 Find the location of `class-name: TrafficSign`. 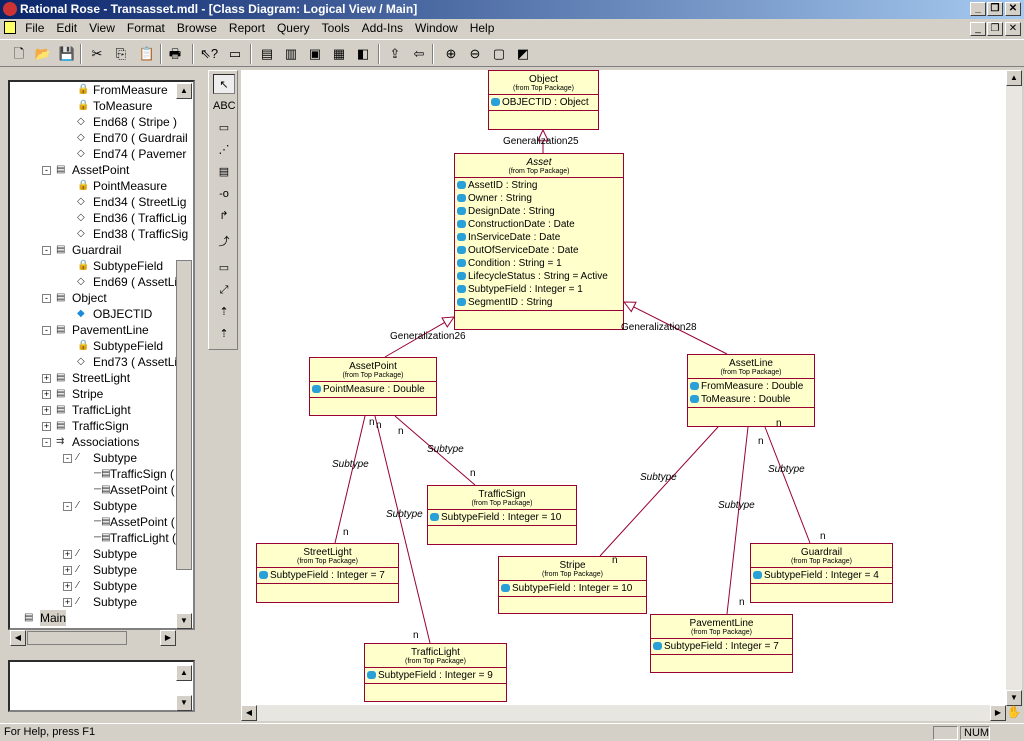

class-name: TrafficSign is located at coordinates (502, 494).